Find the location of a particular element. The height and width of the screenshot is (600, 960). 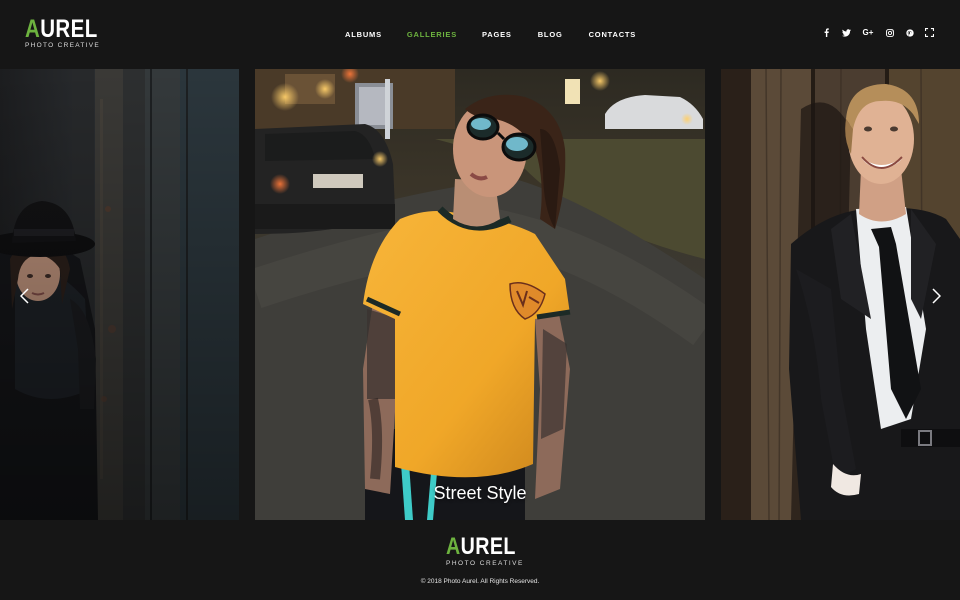

nav-item-contacts: CONTACTS is located at coordinates (613, 34).